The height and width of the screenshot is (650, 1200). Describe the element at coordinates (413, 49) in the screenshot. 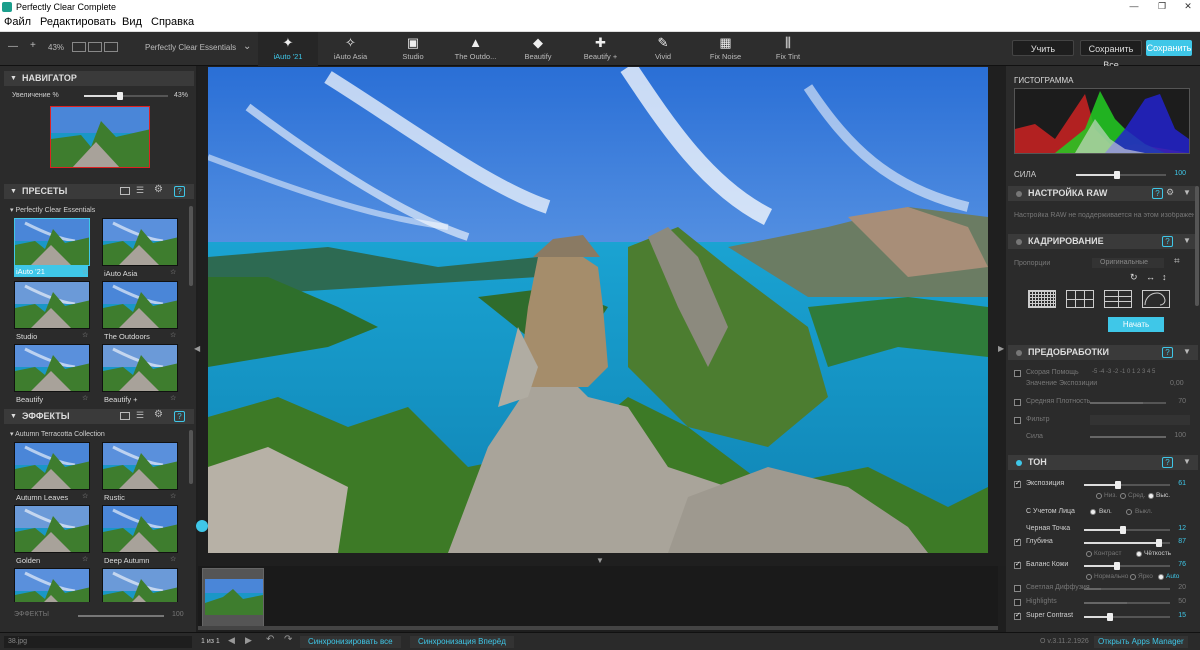

I see `tool-2: ▣ Studio` at that location.